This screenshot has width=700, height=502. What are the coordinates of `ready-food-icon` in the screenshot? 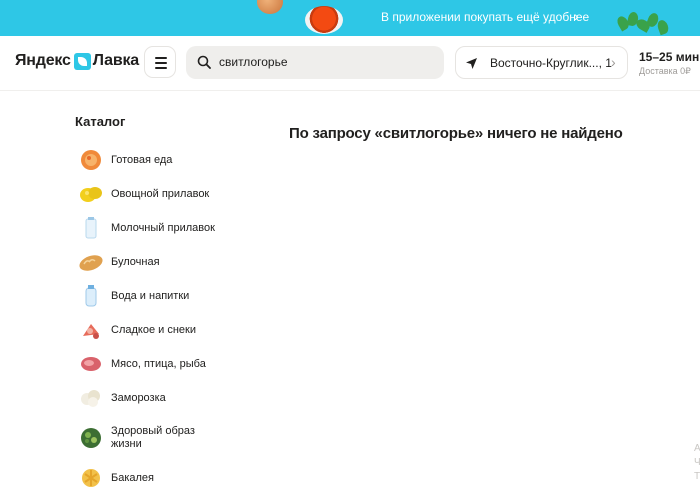 It's located at (91, 160).